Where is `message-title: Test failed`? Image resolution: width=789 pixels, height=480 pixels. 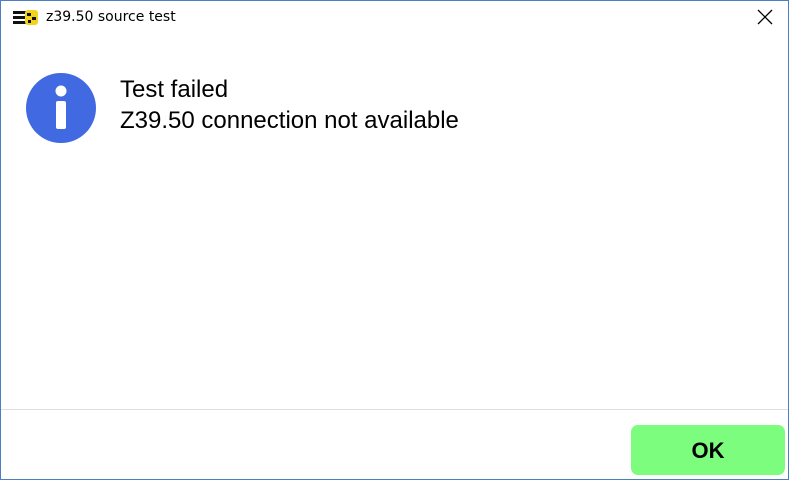
message-title: Test failed is located at coordinates (174, 89).